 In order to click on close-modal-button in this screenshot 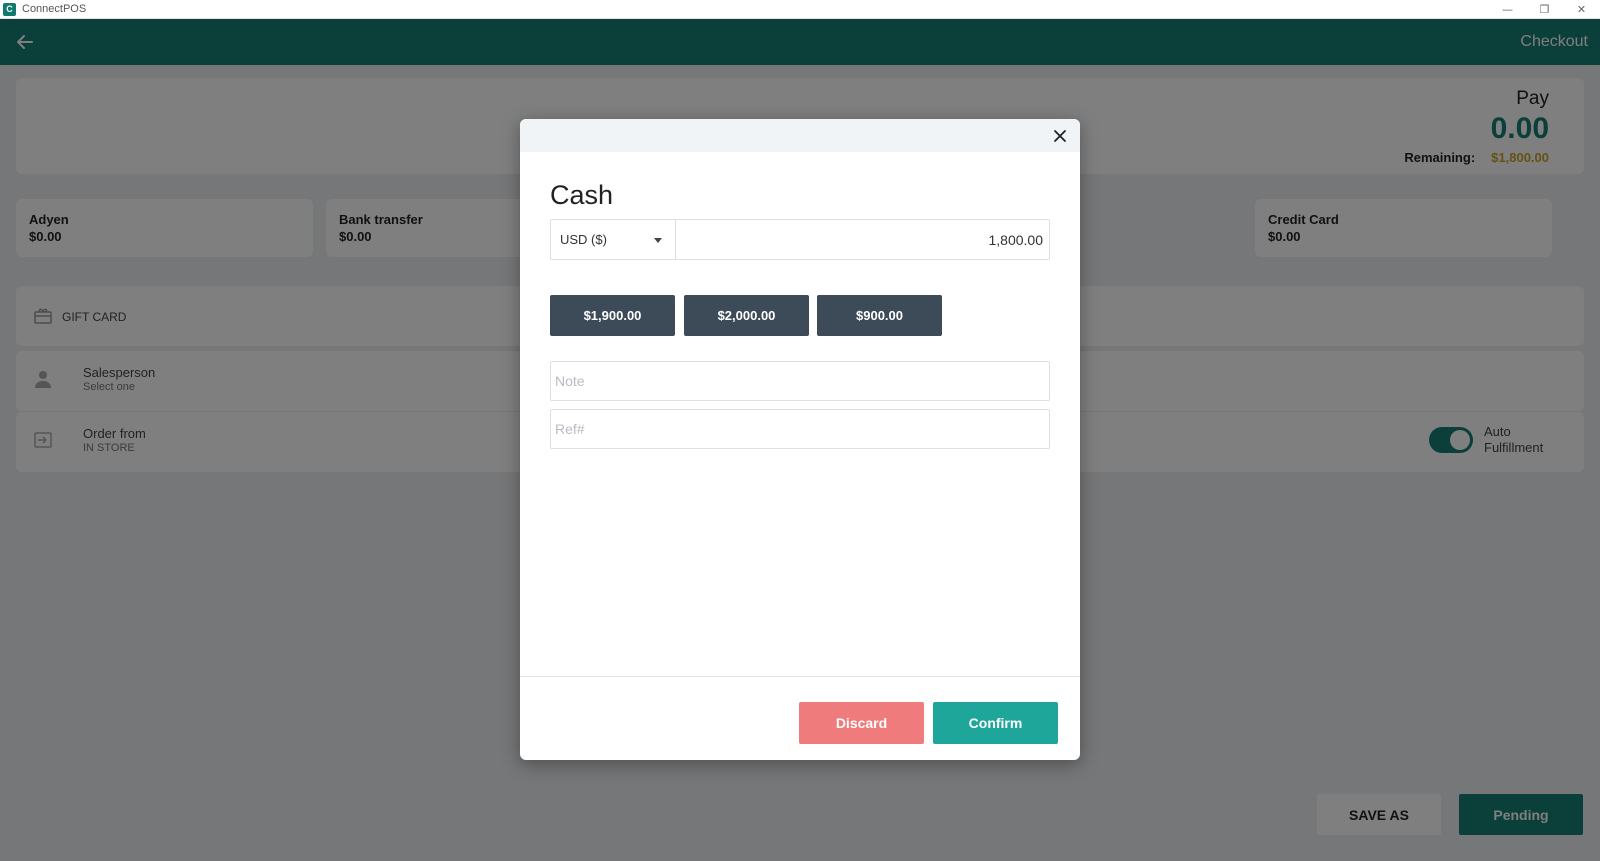, I will do `click(1060, 136)`.